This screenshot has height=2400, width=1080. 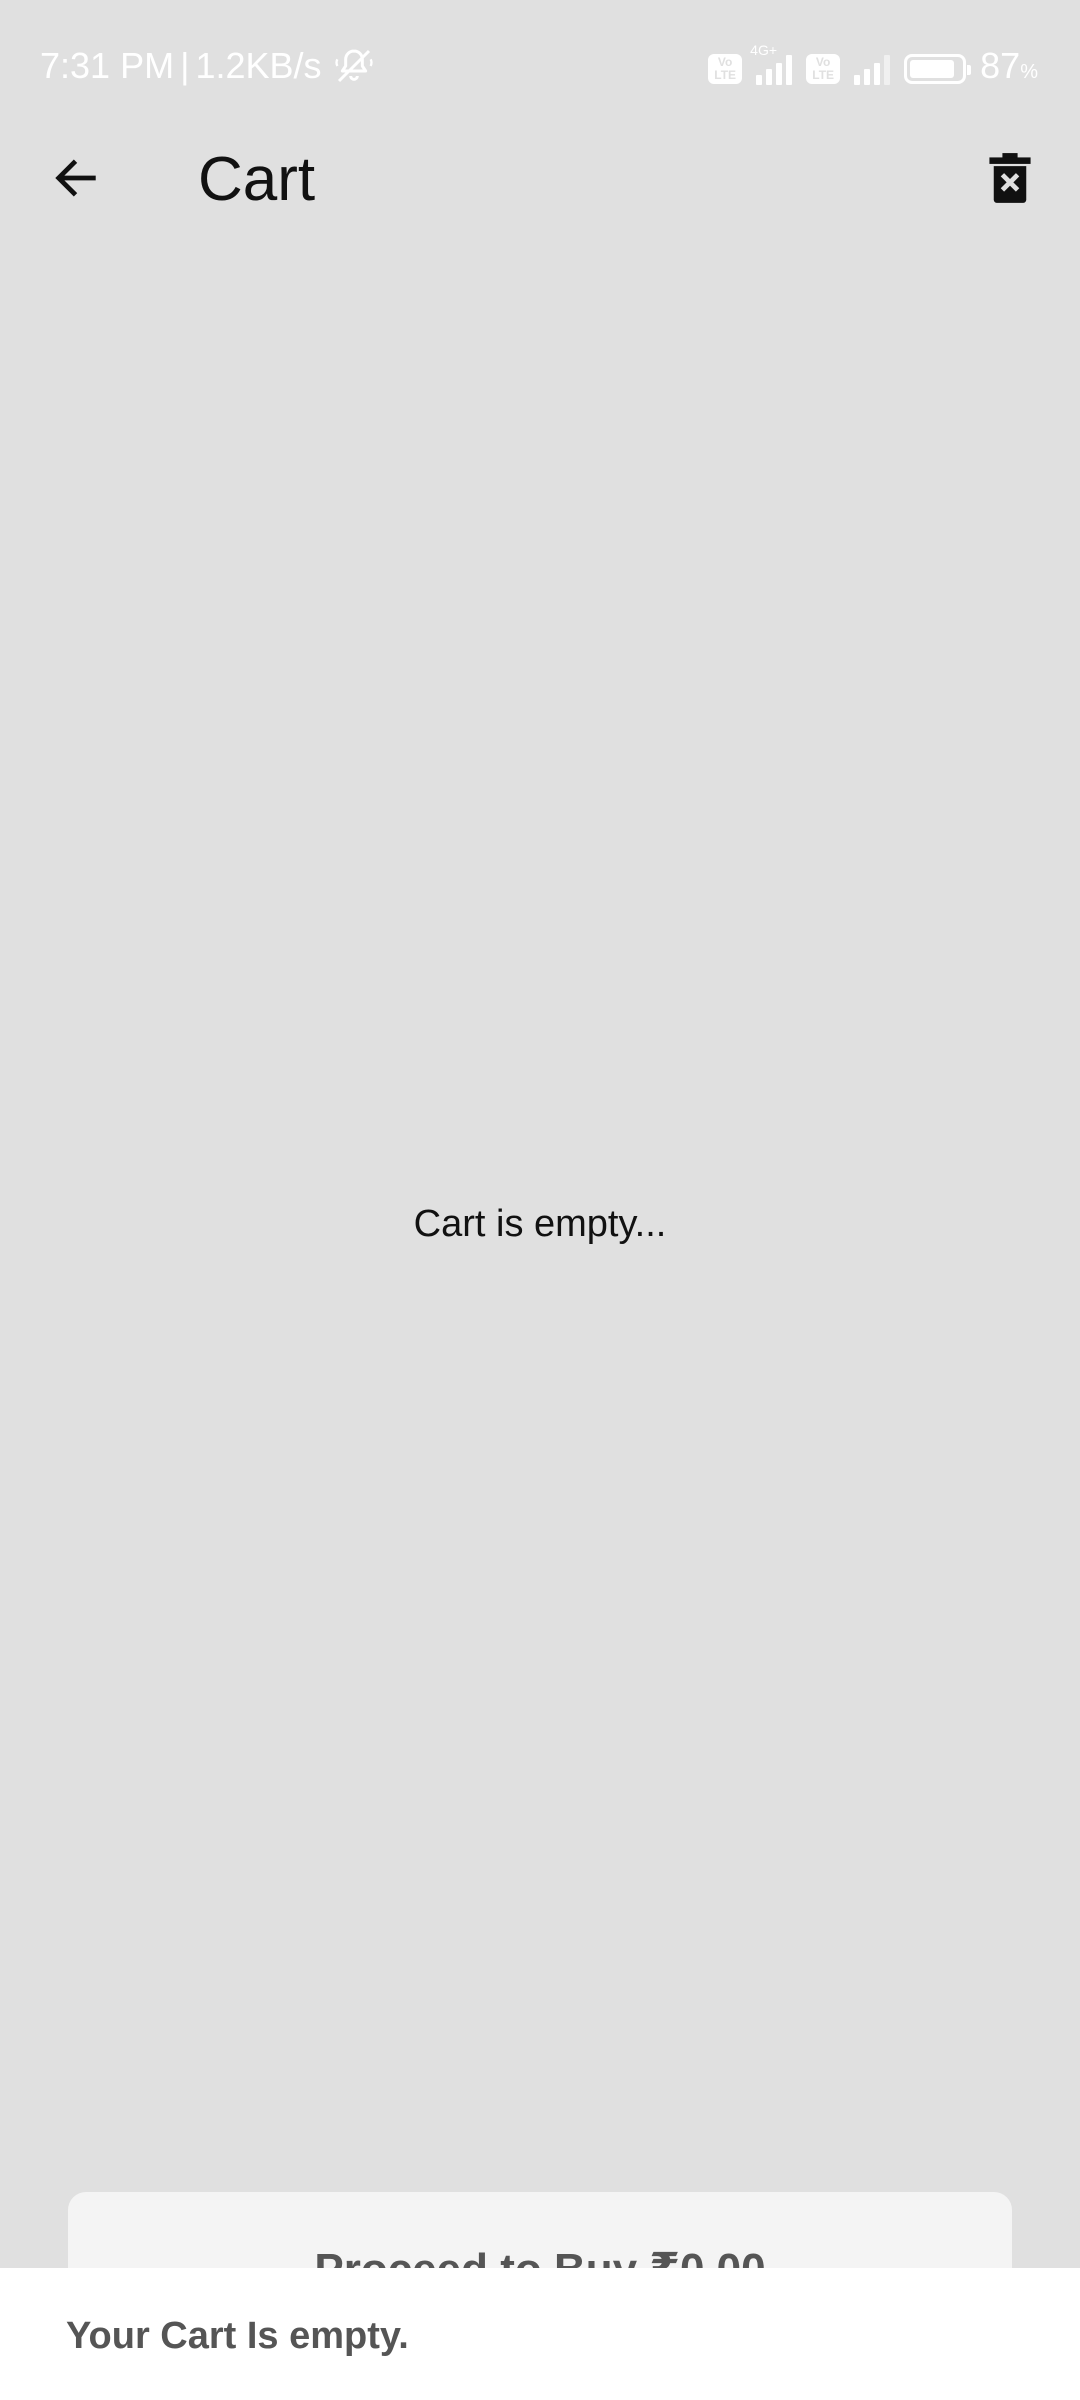 I want to click on page-title: Cart, so click(x=257, y=179).